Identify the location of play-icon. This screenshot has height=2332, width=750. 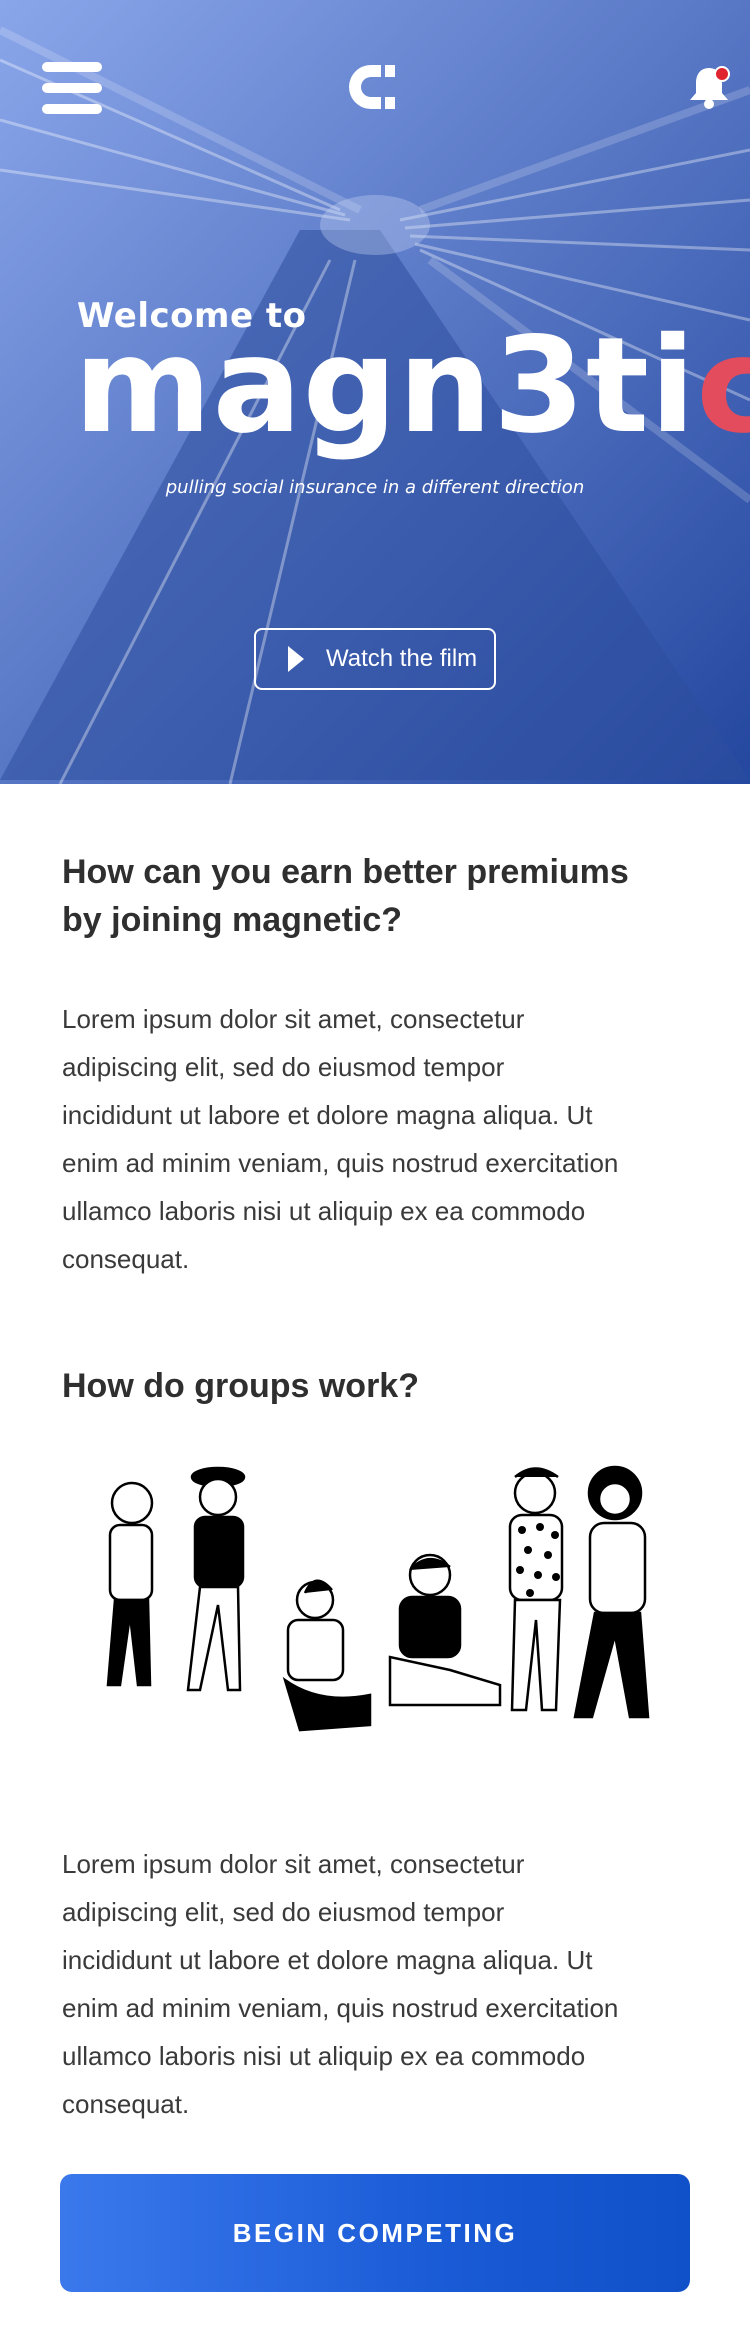
(296, 659).